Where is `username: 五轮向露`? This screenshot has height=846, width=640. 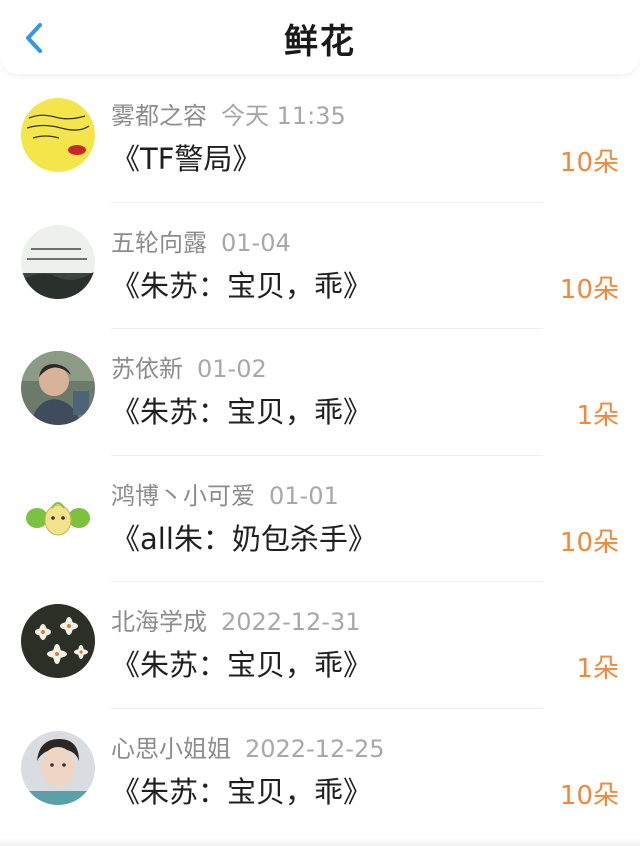
username: 五轮向露 is located at coordinates (159, 243).